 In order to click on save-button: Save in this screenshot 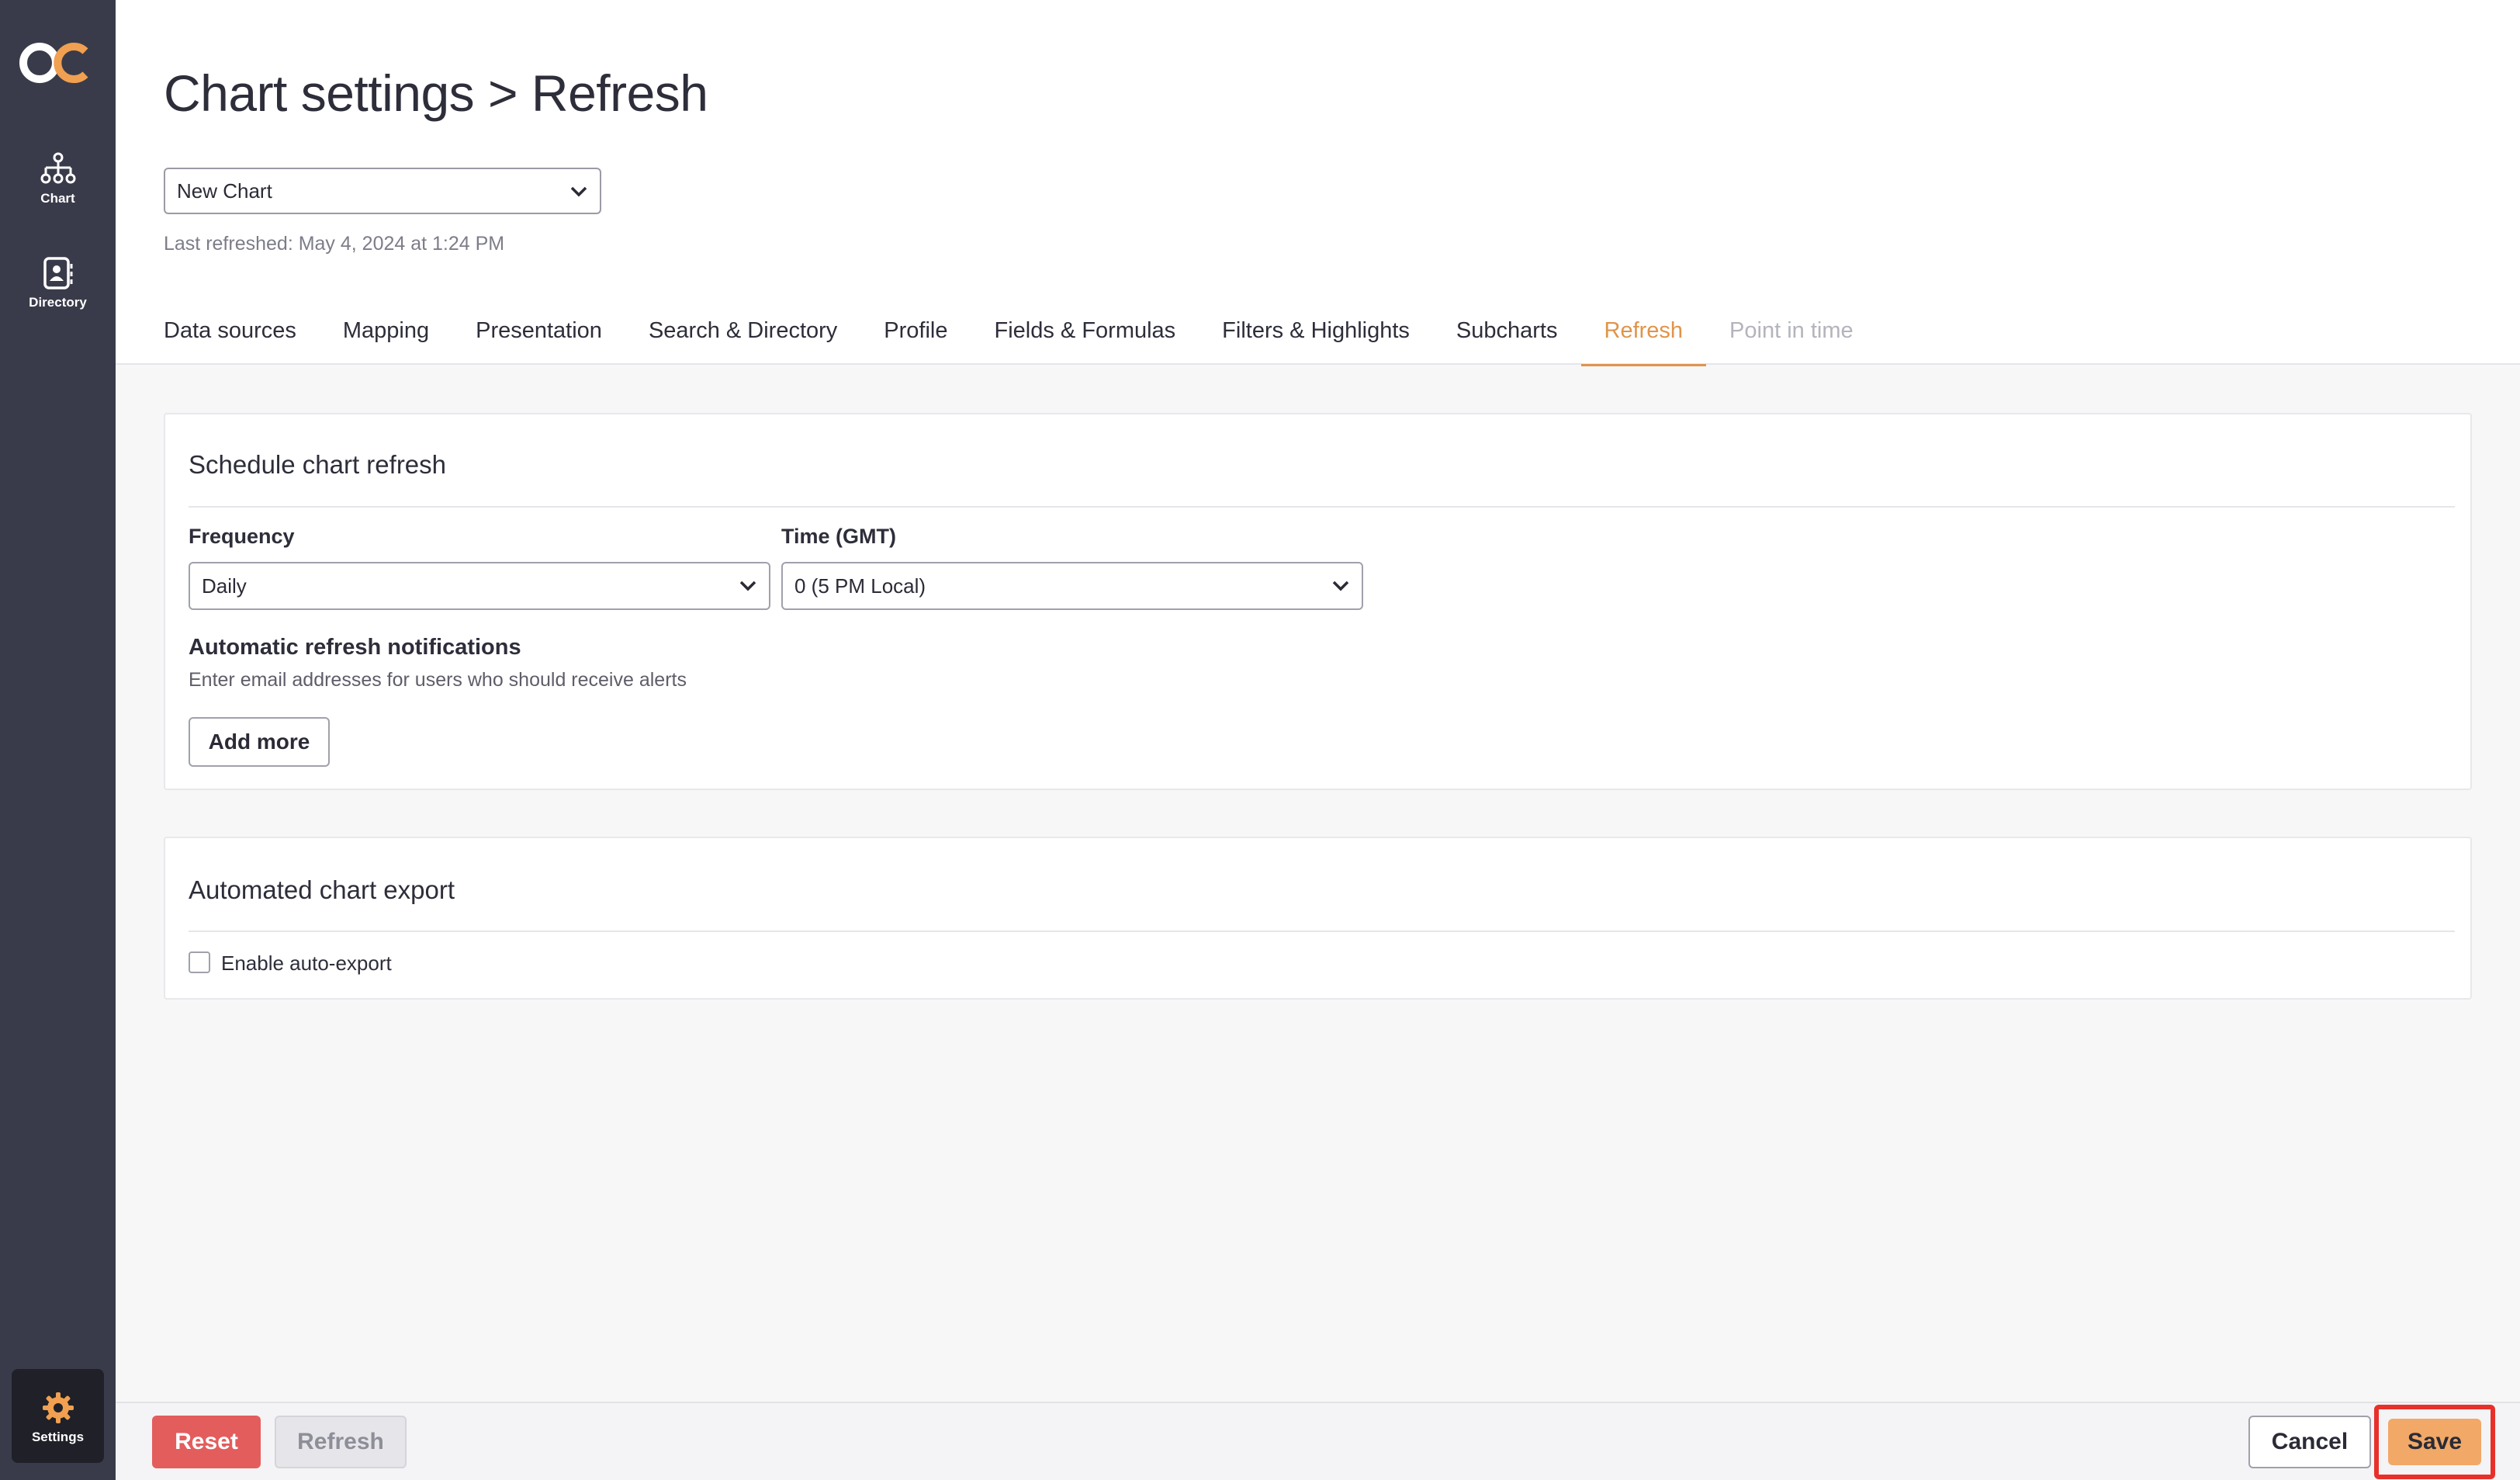, I will do `click(2434, 1442)`.